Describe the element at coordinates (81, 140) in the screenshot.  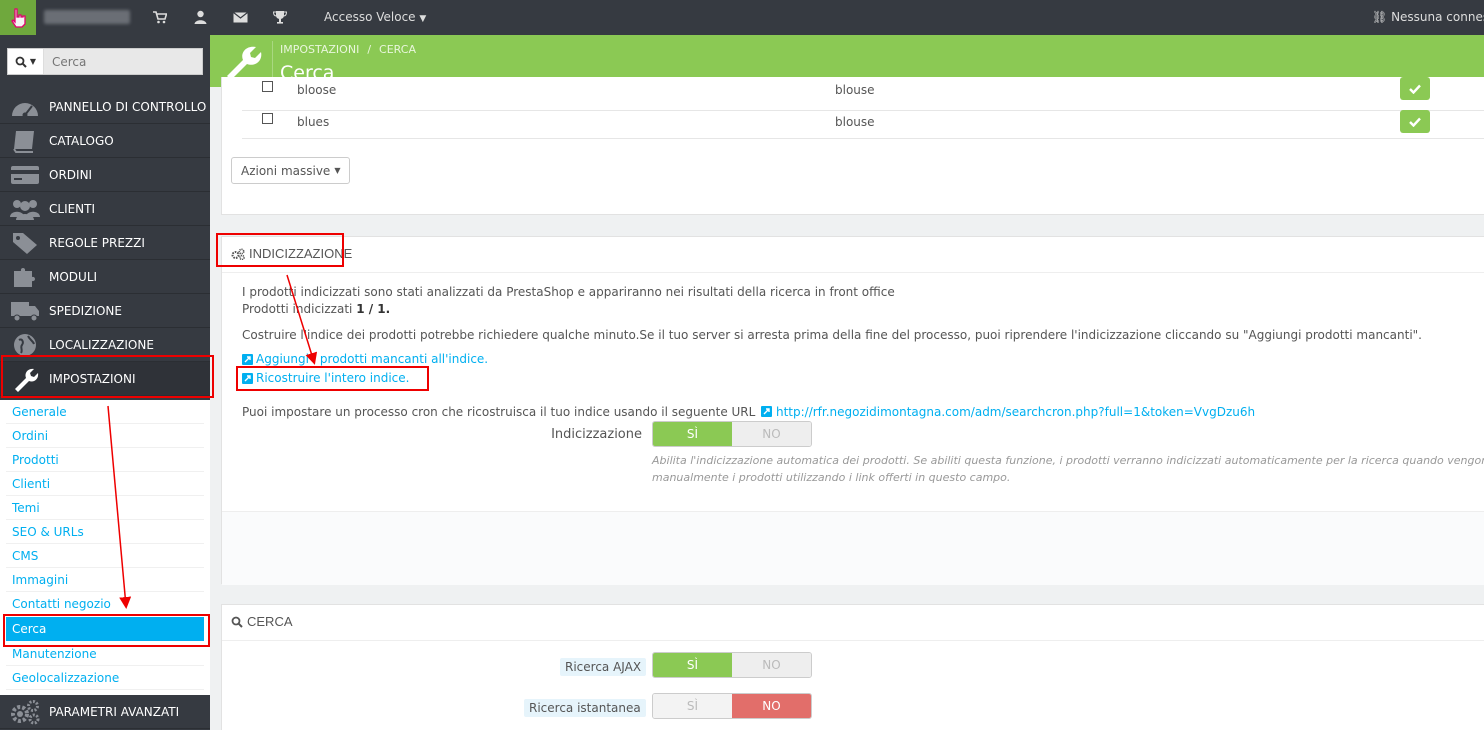
I see `menu-label: CATALOGO` at that location.